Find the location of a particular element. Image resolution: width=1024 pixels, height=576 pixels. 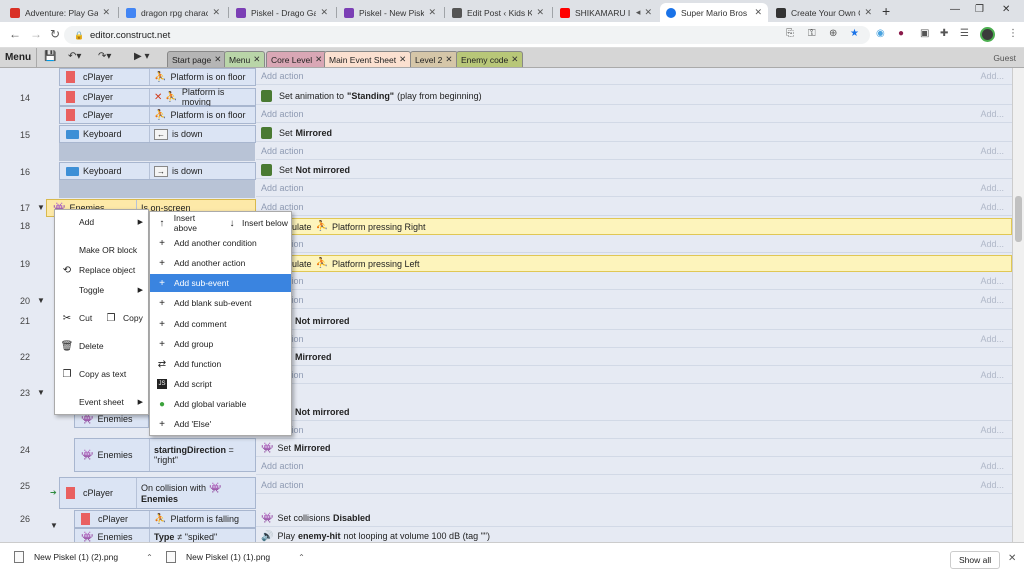

menu-item-add-else: + Add 'Else' is located at coordinates (220, 424).